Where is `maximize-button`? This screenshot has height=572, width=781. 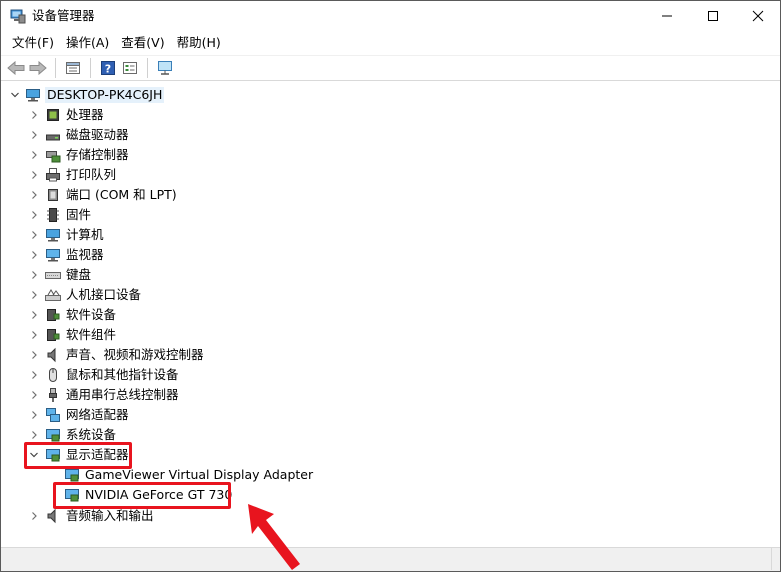 maximize-button is located at coordinates (713, 16).